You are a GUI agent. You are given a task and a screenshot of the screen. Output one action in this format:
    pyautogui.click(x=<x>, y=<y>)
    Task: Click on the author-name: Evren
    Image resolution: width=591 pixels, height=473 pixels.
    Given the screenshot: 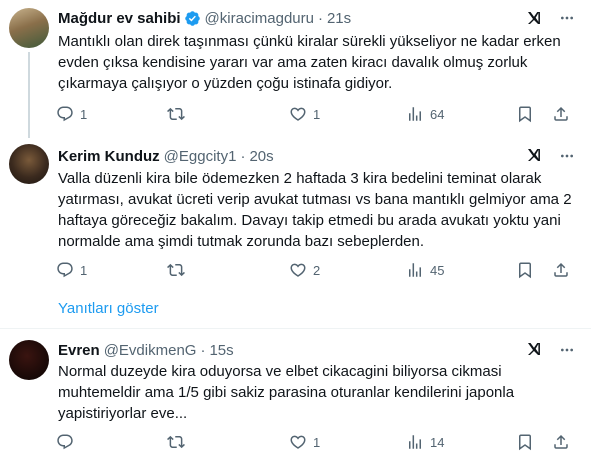 What is the action you would take?
    pyautogui.click(x=79, y=350)
    